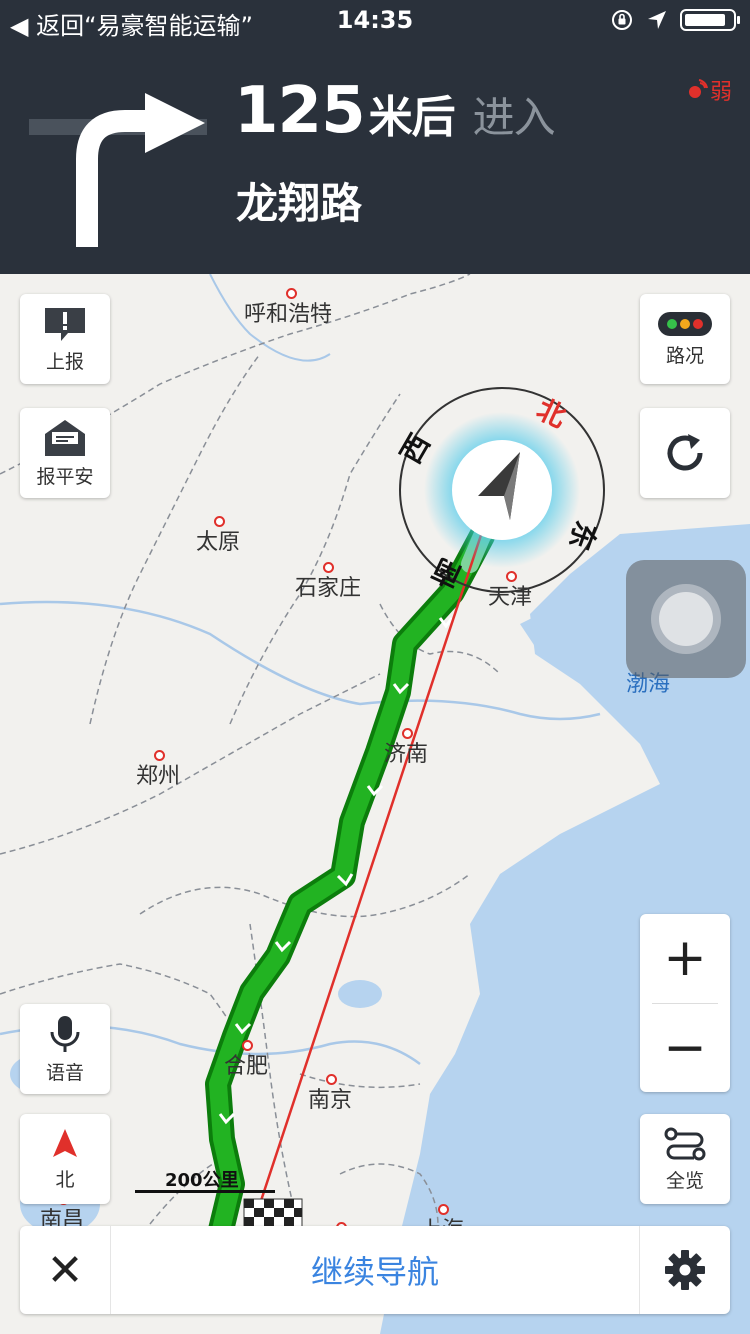 This screenshot has height=1334, width=750. Describe the element at coordinates (65, 437) in the screenshot. I see `envelope-icon` at that location.